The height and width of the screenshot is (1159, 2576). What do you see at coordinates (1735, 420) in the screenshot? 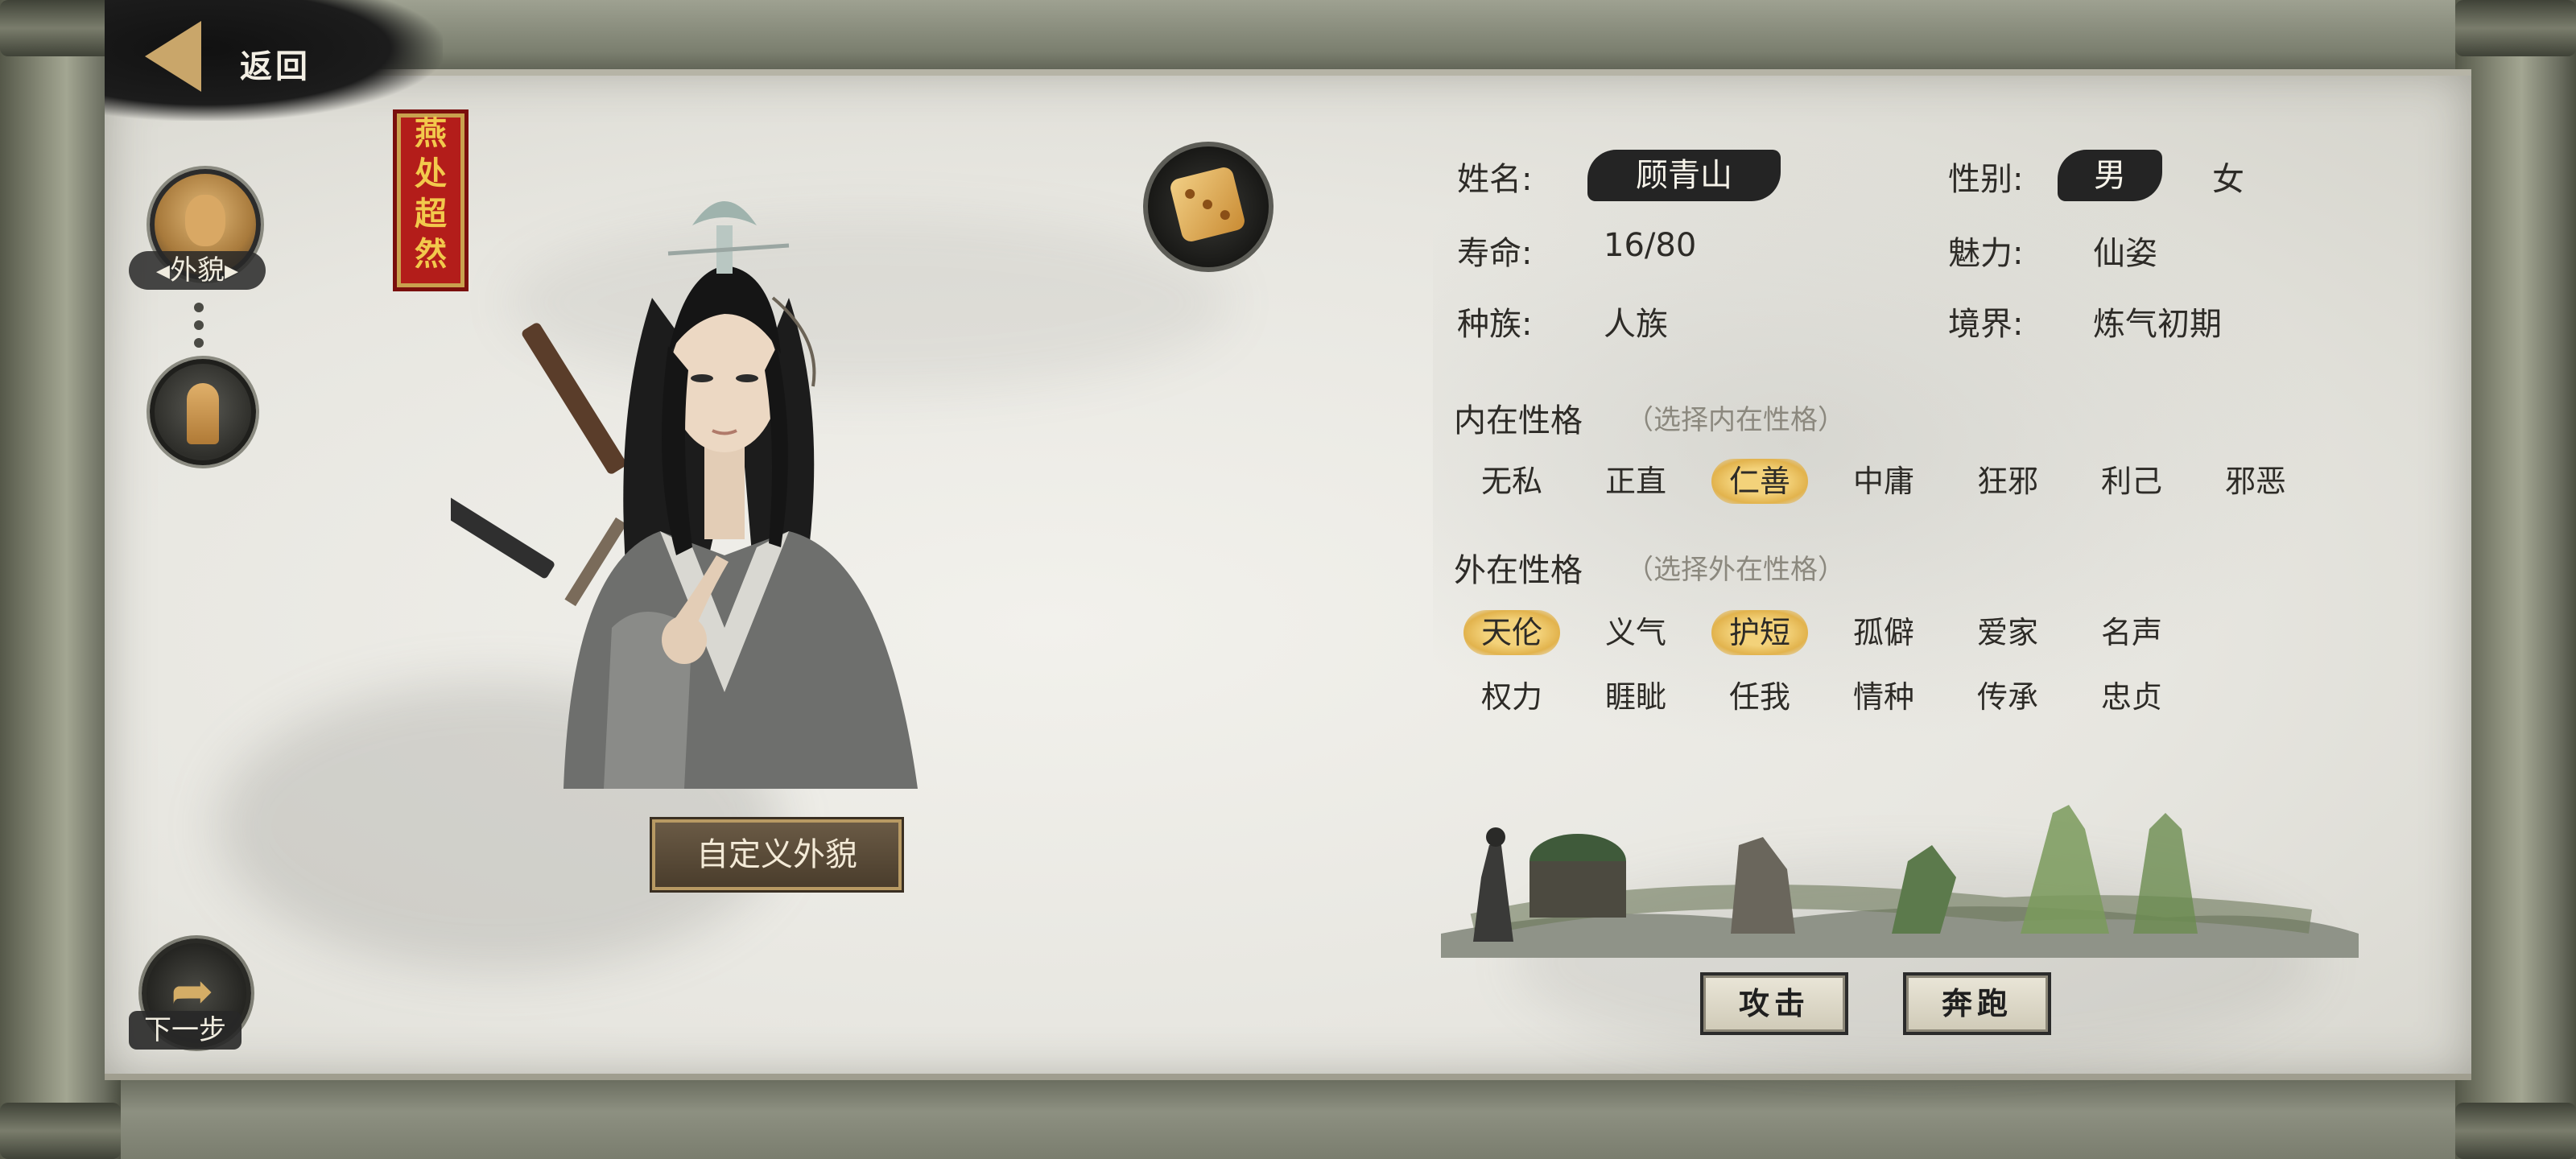
I see `inner-personality-hint: （选择内在性格）` at bounding box center [1735, 420].